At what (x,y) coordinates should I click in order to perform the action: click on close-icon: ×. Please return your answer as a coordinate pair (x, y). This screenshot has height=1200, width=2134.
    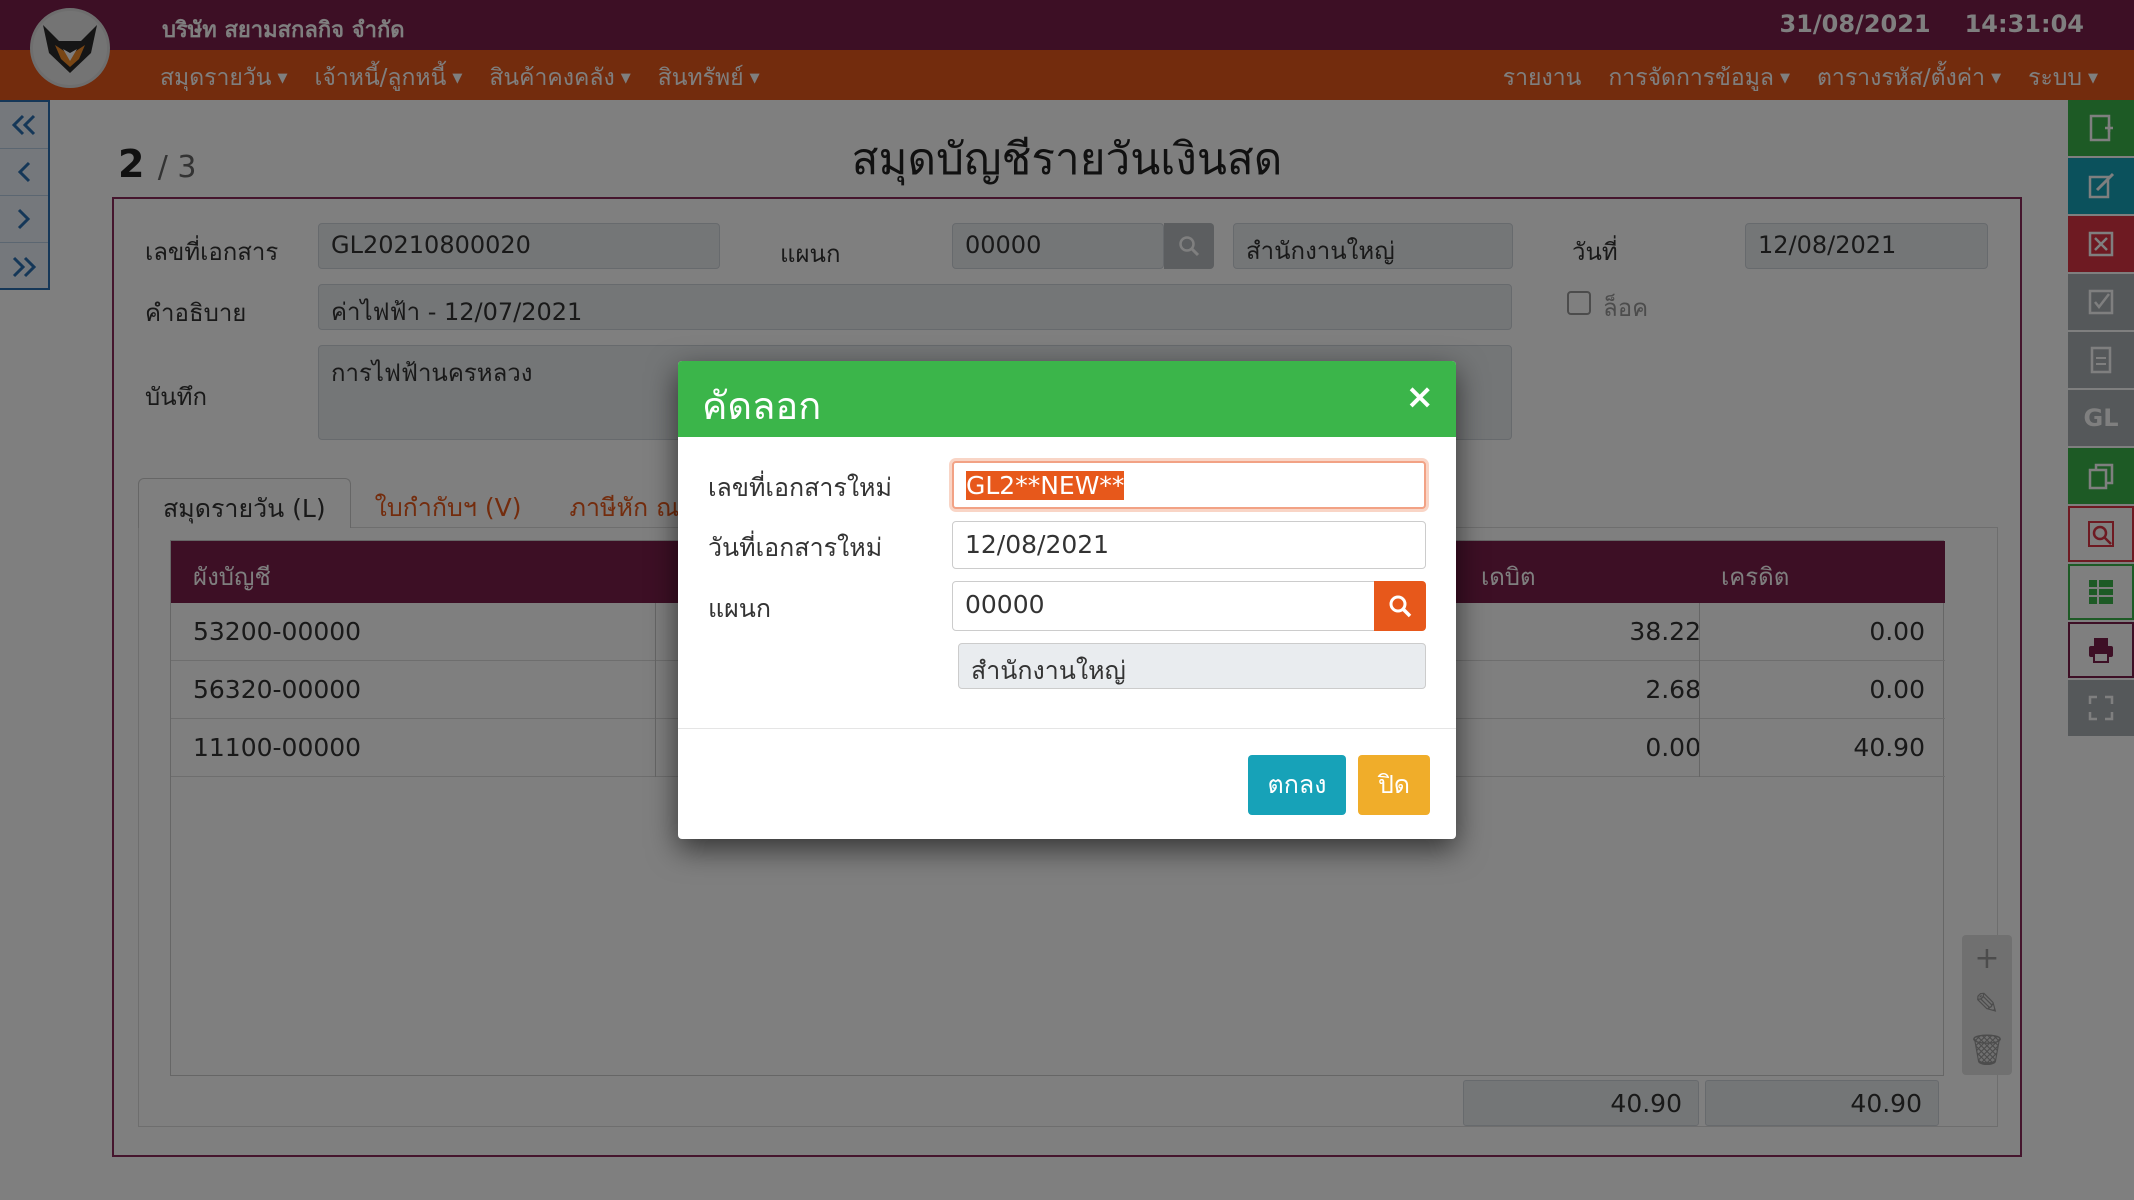
    Looking at the image, I should click on (1420, 397).